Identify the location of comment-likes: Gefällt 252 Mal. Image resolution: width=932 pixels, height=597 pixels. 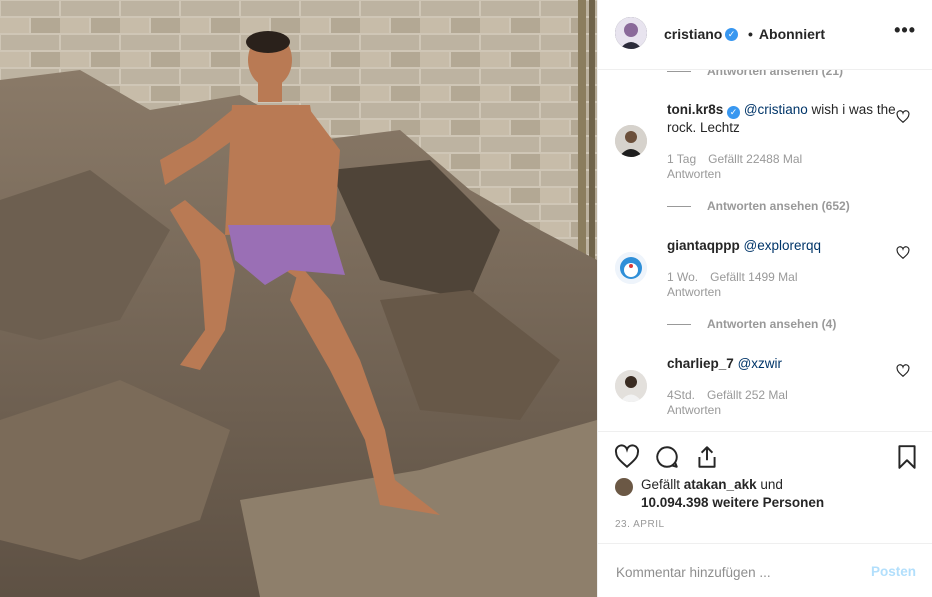
(747, 395).